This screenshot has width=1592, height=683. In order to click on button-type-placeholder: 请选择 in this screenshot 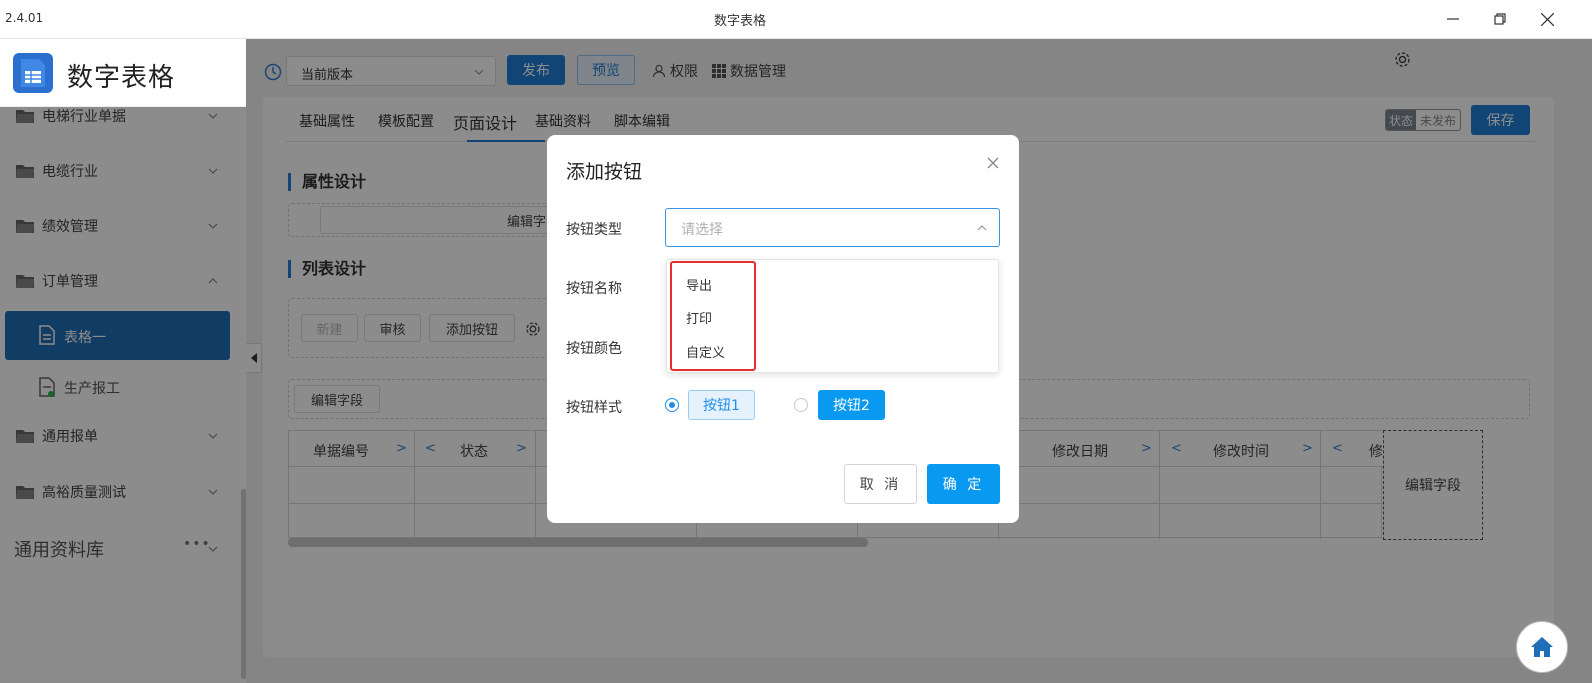, I will do `click(702, 230)`.